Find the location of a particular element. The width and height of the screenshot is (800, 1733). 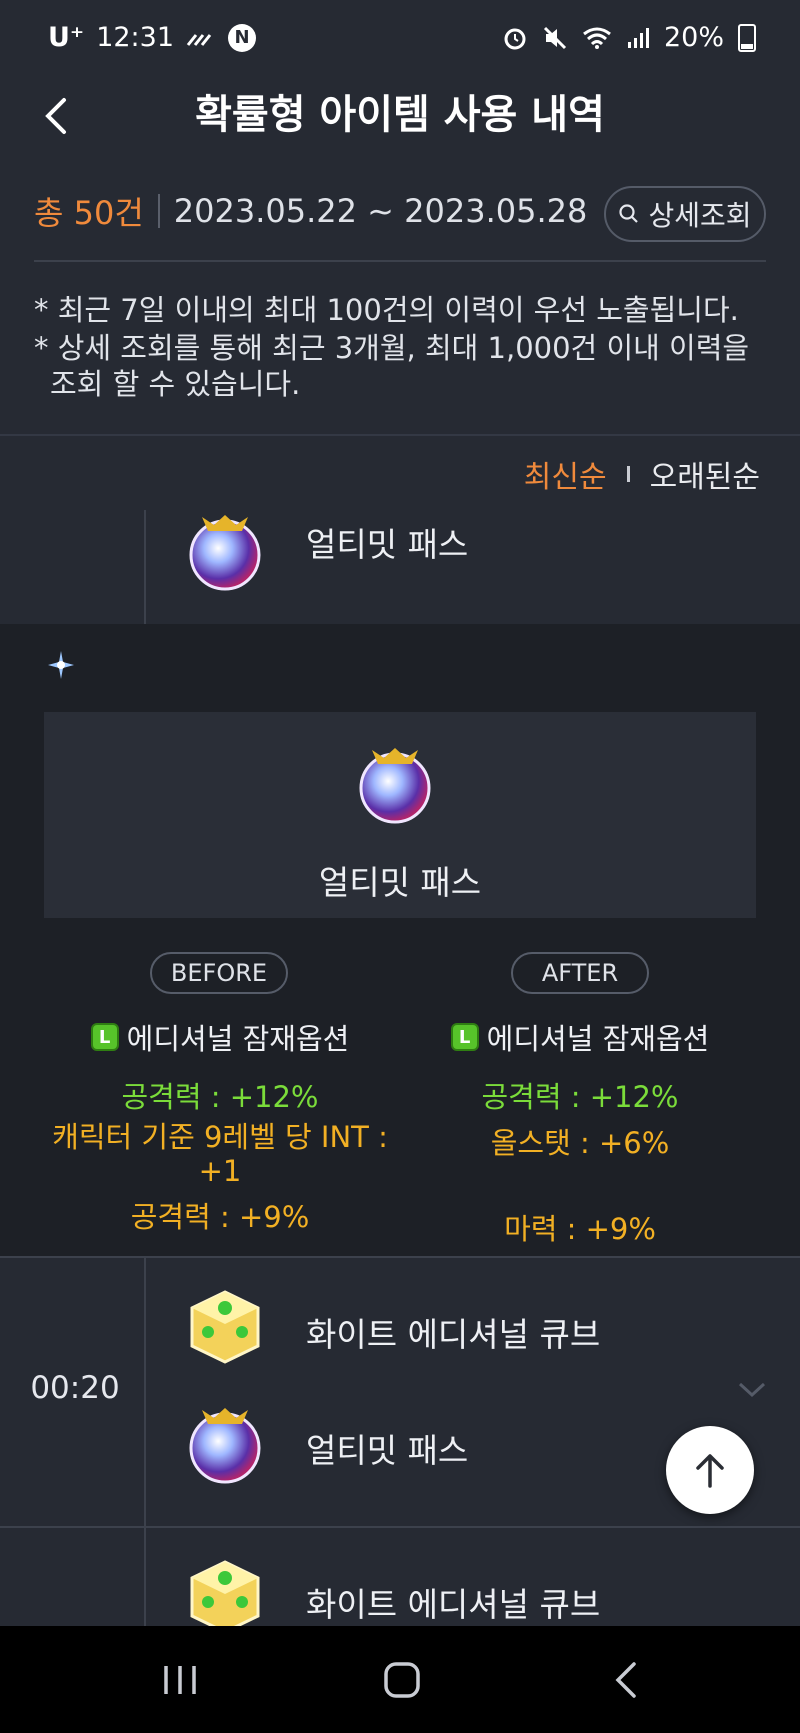

before-option-title: L 에디셔널 잠재옵션 is located at coordinates (220, 1037).